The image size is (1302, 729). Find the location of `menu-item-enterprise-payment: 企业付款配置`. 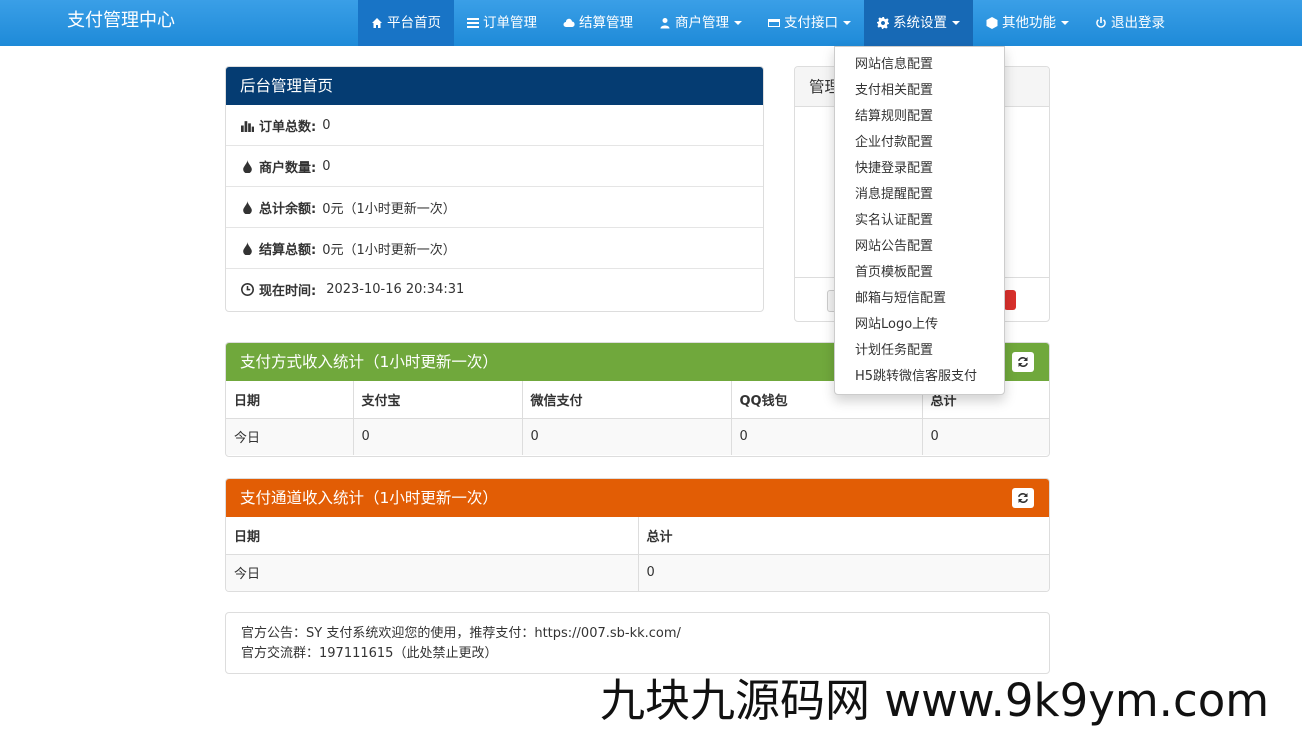

menu-item-enterprise-payment: 企业付款配置 is located at coordinates (919, 143).